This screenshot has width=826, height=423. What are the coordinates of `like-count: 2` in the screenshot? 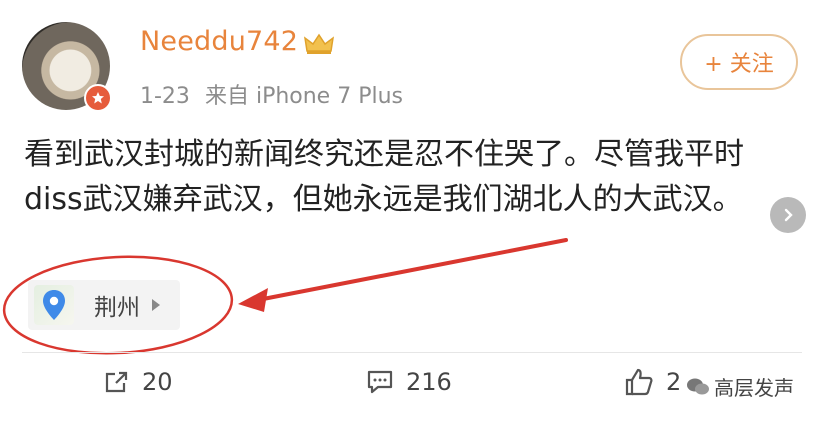 It's located at (674, 382).